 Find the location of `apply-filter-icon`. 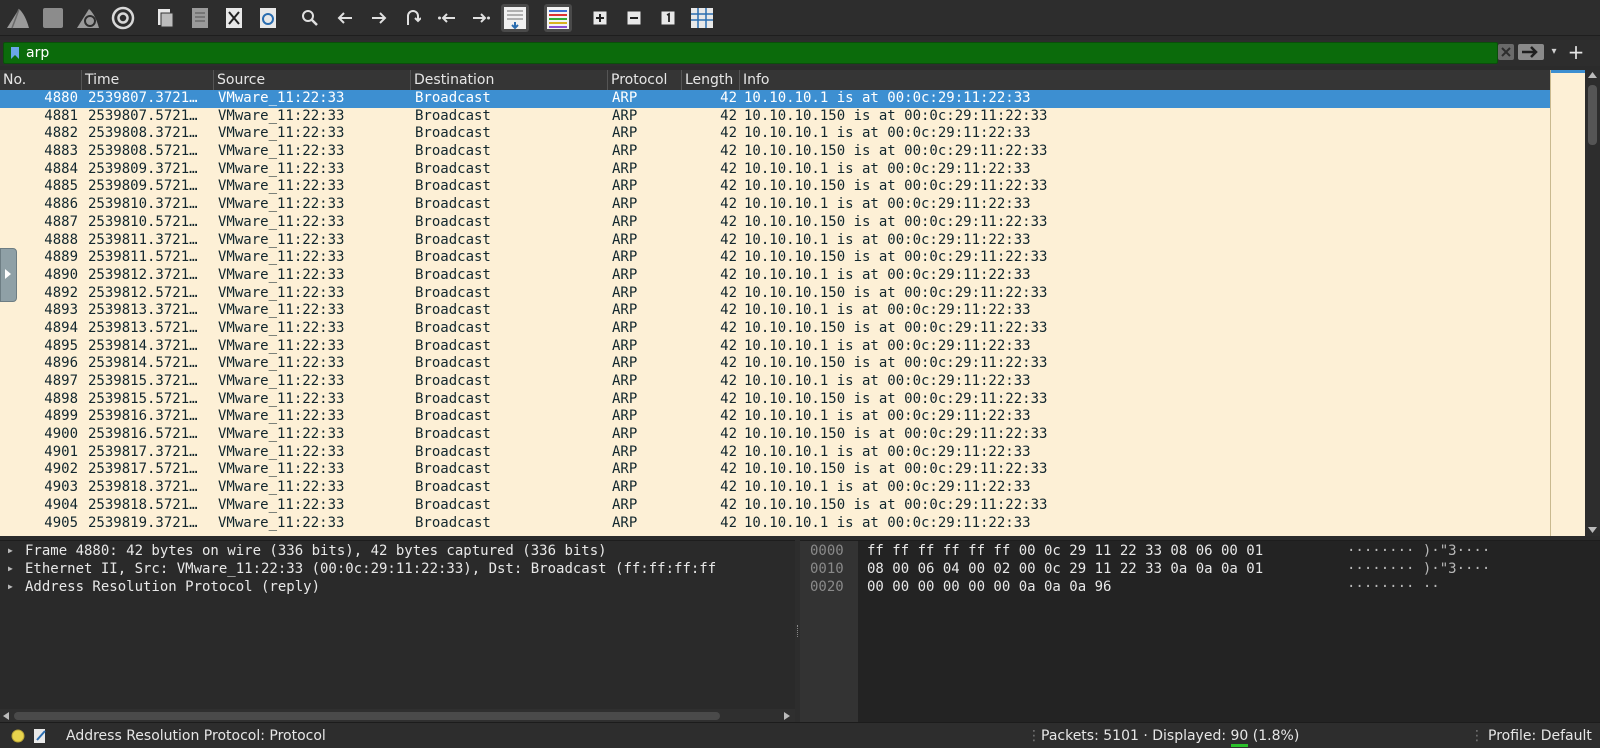

apply-filter-icon is located at coordinates (1531, 52).